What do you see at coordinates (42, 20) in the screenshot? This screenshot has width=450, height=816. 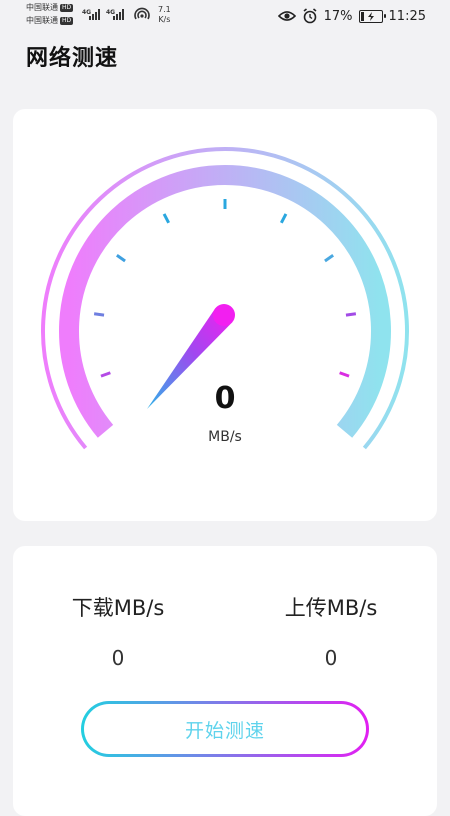 I see `carrier-2-label: 中国联通` at bounding box center [42, 20].